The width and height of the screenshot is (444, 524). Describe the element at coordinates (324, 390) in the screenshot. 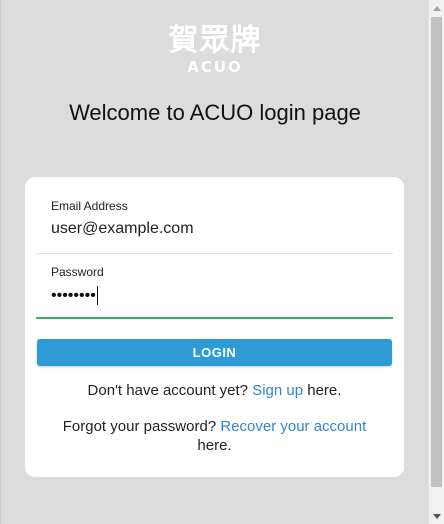

I see `signup-suffix: here.` at that location.